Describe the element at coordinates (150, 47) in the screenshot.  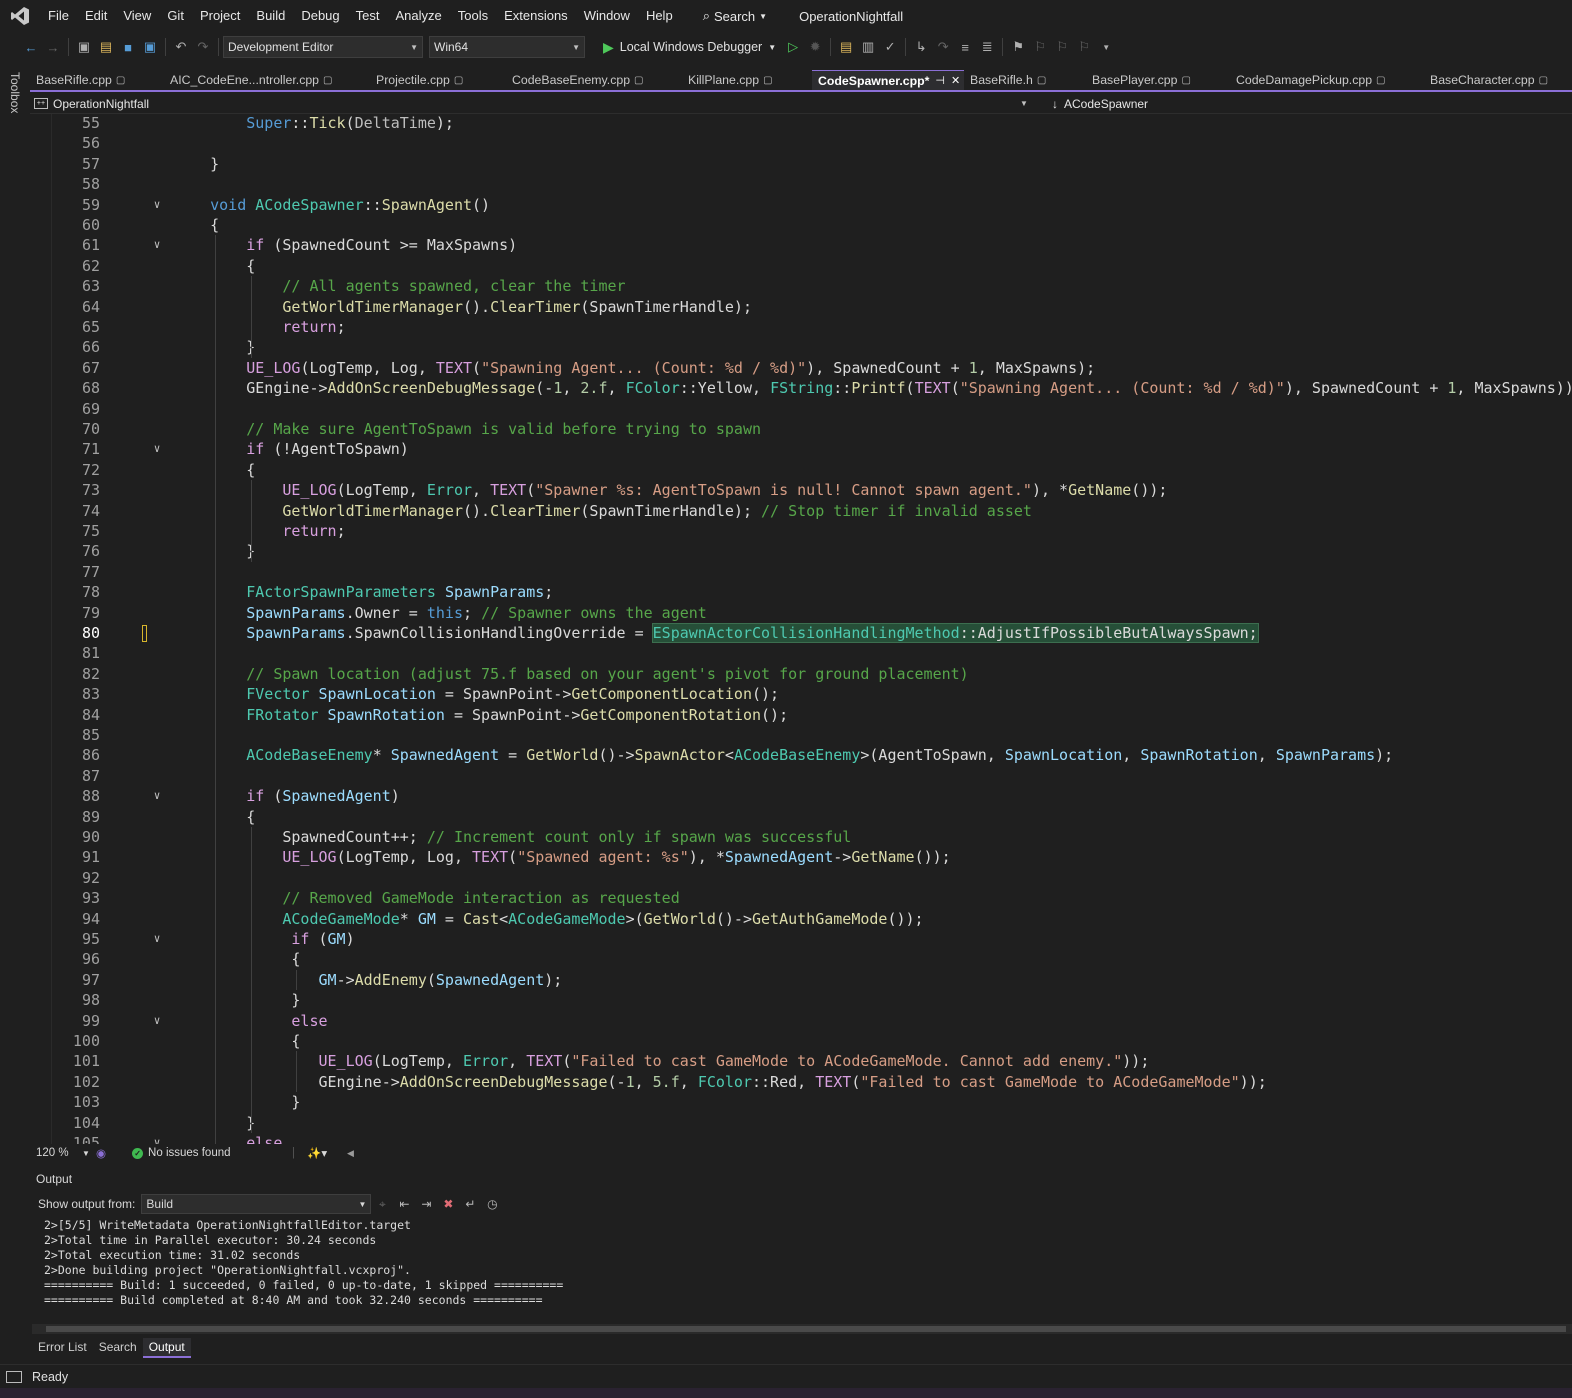
I see `save-all-icon: ▣` at that location.